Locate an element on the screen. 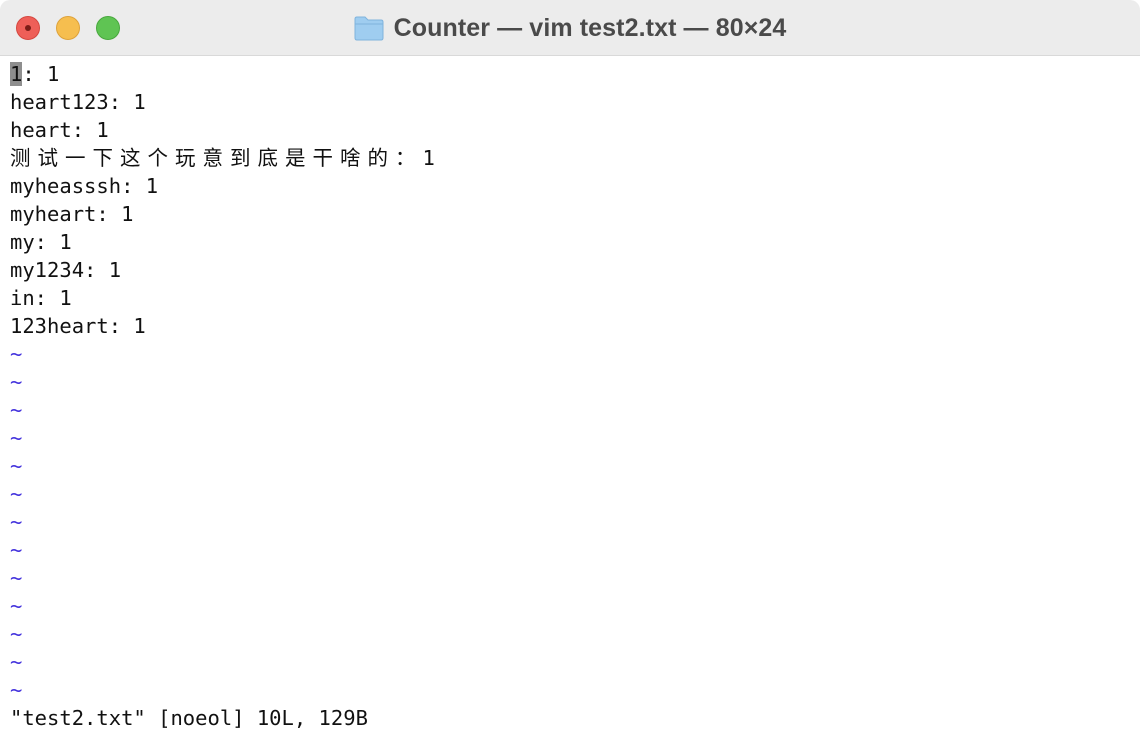 This screenshot has height=742, width=1140. buffer-line: in: 1 is located at coordinates (41, 298).